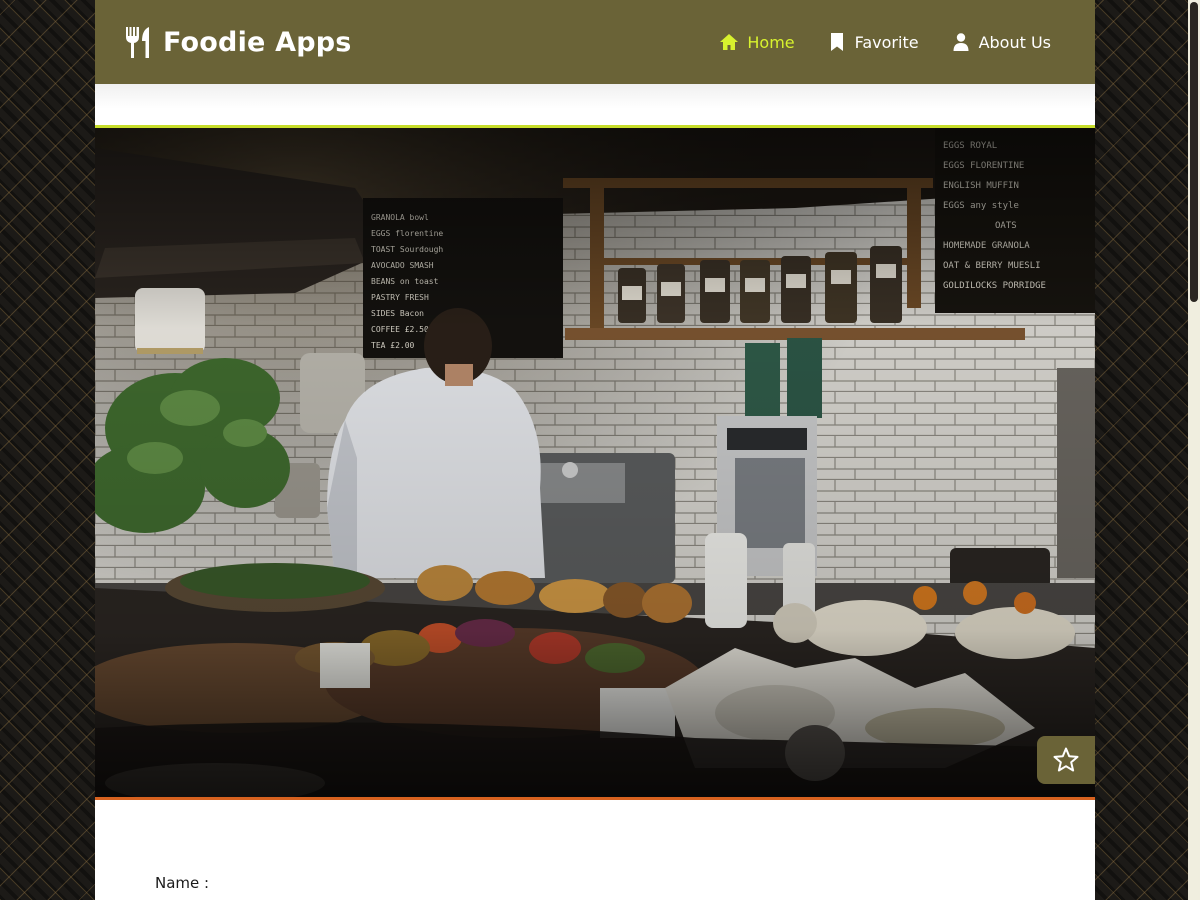 This screenshot has height=900, width=1200. What do you see at coordinates (595, 104) in the screenshot?
I see `header-spacer` at bounding box center [595, 104].